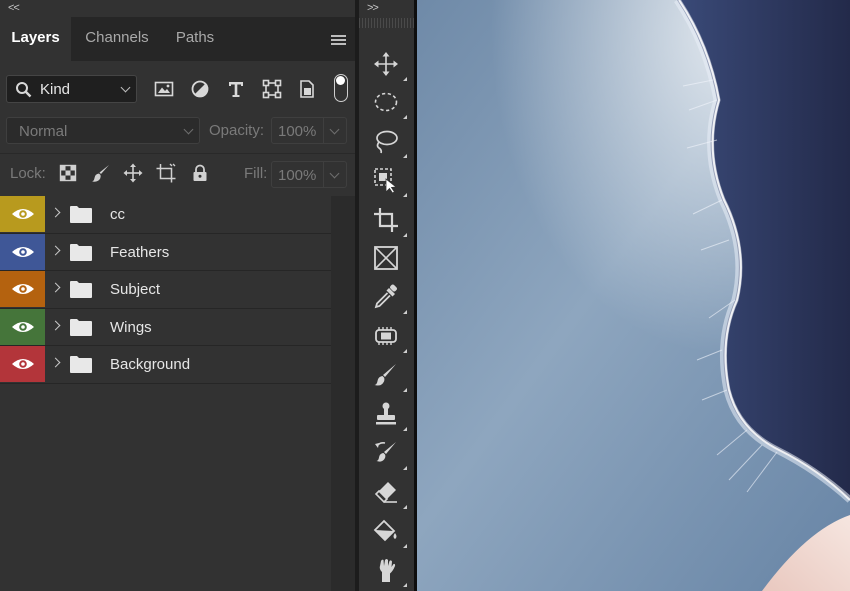 This screenshot has height=591, width=850. Describe the element at coordinates (43, 131) in the screenshot. I see `blend-mode-value: Normal` at that location.